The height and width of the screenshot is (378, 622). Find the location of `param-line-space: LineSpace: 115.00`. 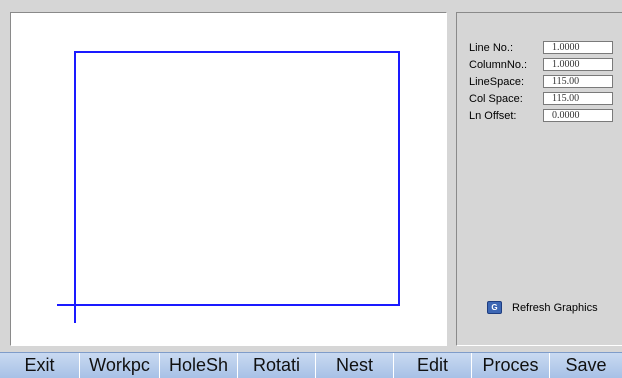

param-line-space: LineSpace: 115.00 is located at coordinates (541, 81).